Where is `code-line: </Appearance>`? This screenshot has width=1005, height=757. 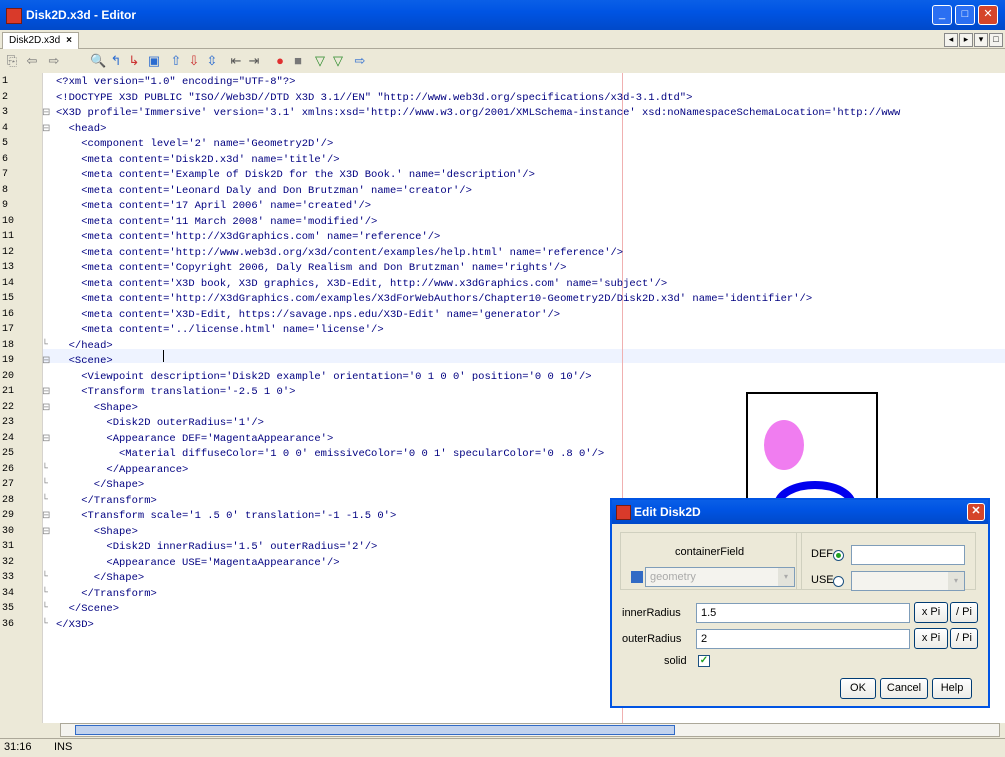 code-line: </Appearance> is located at coordinates (122, 470).